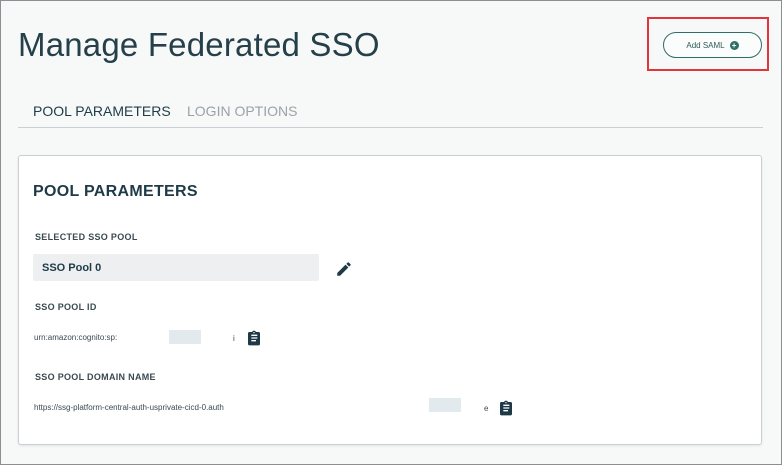 The image size is (782, 465). I want to click on sso-pool-id-value: urn:amazon:cognito:sp:, so click(76, 337).